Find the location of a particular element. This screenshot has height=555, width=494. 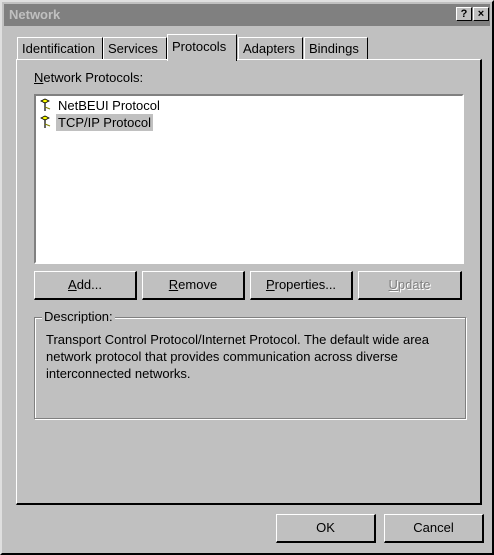

tab-services: Services is located at coordinates (135, 48).